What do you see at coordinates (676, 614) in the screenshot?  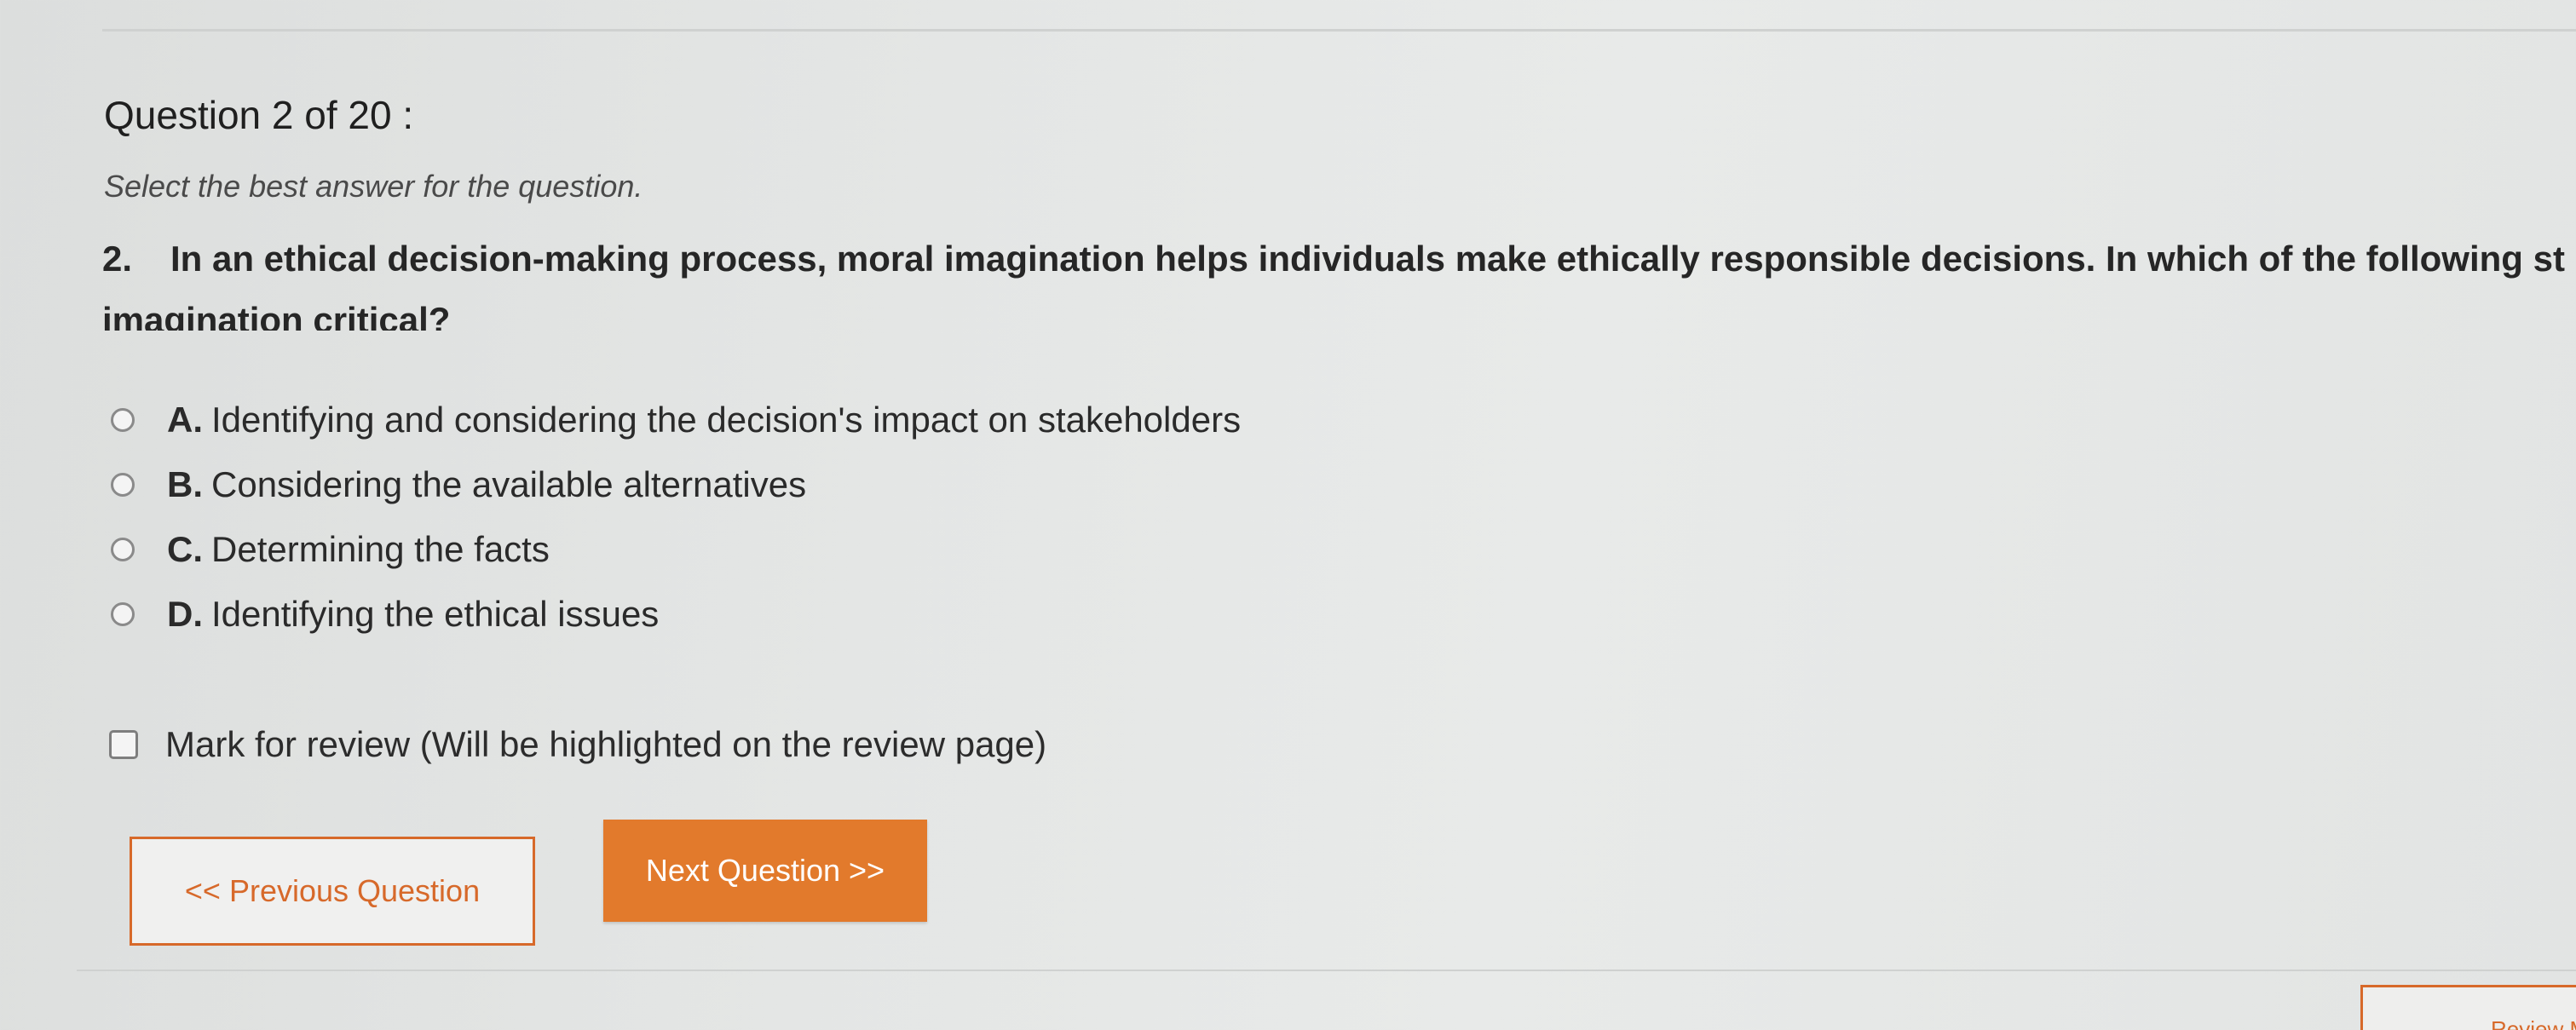 I see `option-d: D. Identifying the ethical issues` at bounding box center [676, 614].